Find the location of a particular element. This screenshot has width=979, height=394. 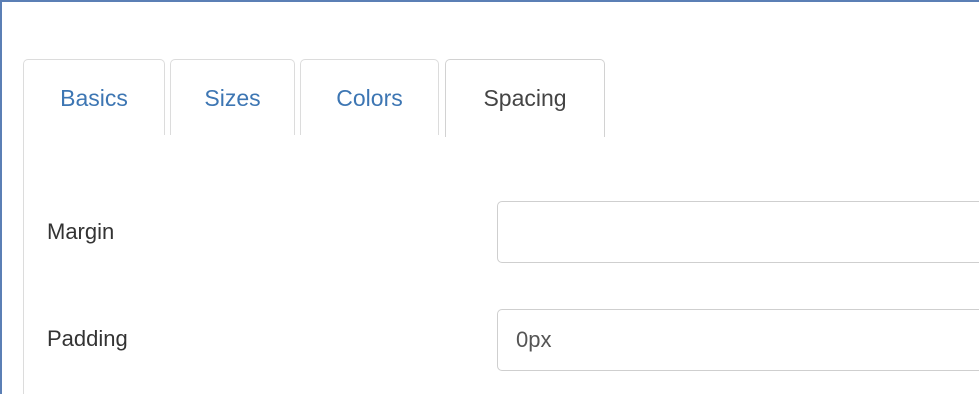

padding-label: Padding is located at coordinates (87, 338).